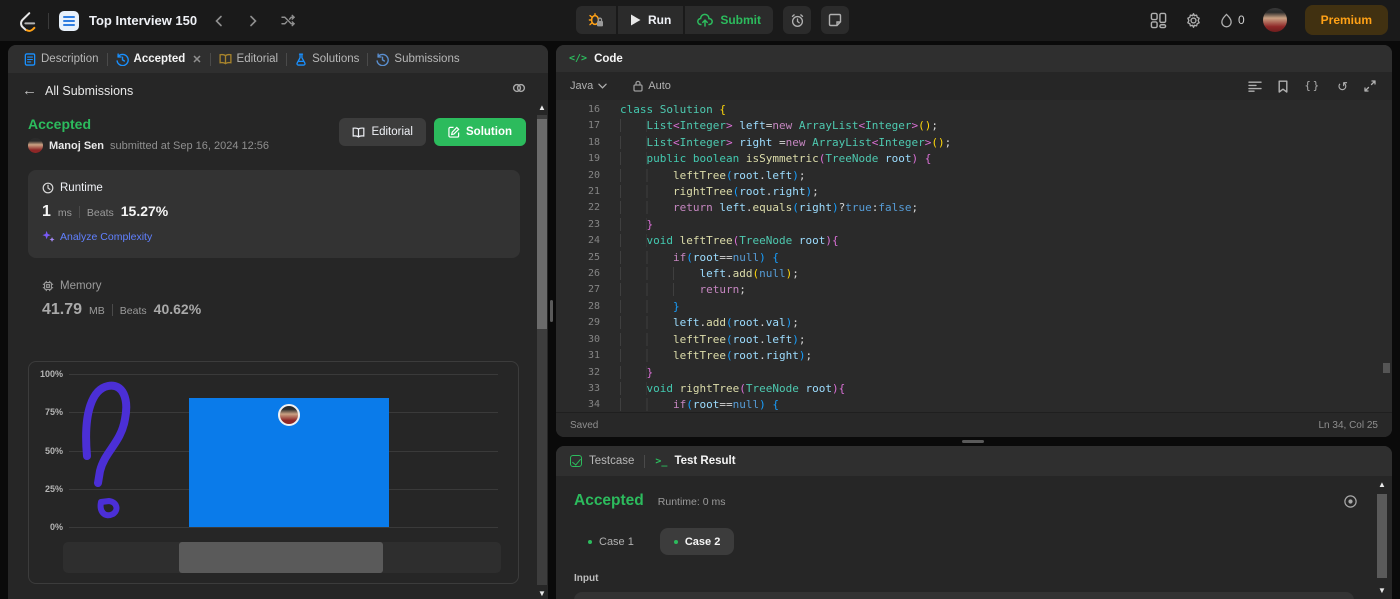  Describe the element at coordinates (274, 236) in the screenshot. I see `analyze-complexity-button: Analyze Complexity` at that location.